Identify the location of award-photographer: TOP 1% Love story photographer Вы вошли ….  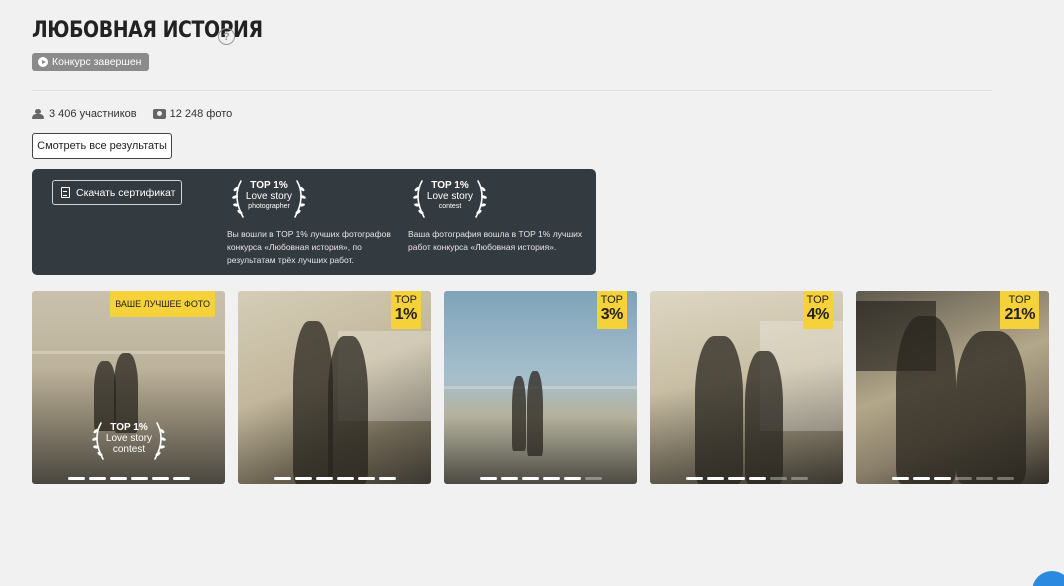
(317, 222).